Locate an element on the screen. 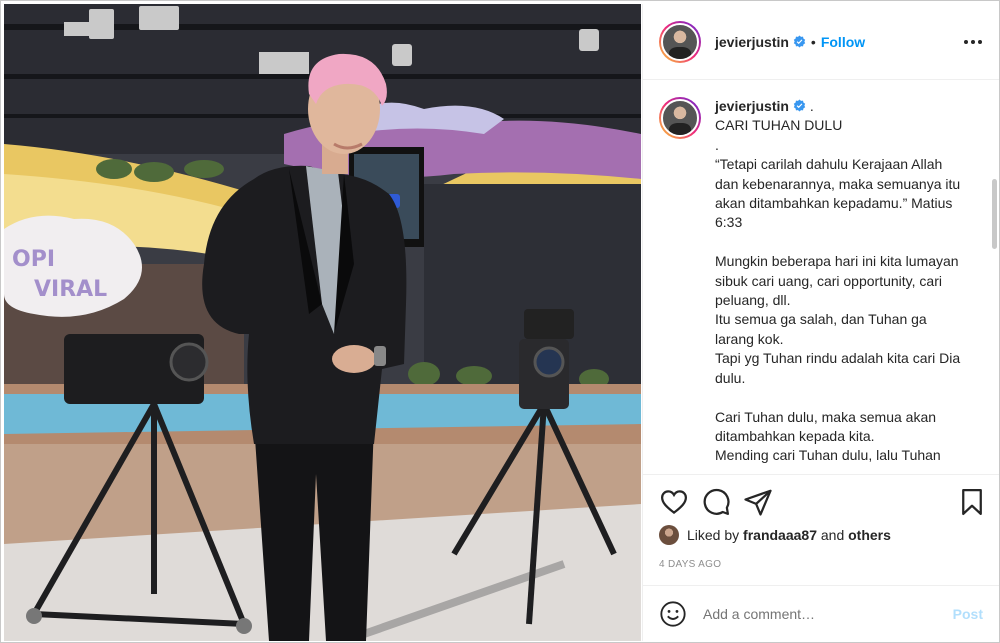 The height and width of the screenshot is (643, 1000). header-username: jevierjustin is located at coordinates (752, 42).